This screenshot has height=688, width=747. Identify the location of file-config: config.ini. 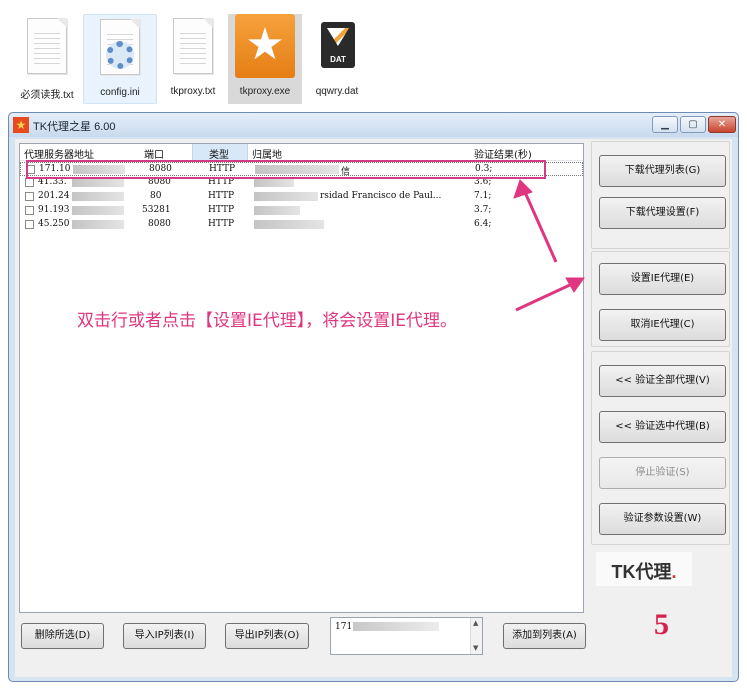
(120, 59).